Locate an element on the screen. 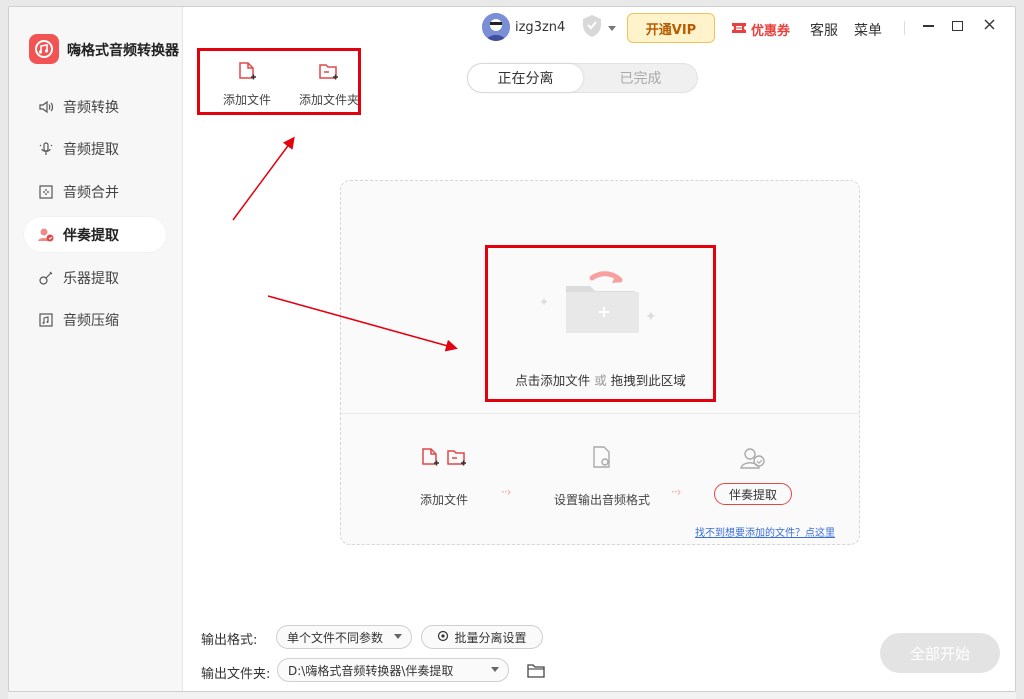 The image size is (1024, 699). output-folder-label: 输出文件夹: is located at coordinates (236, 674).